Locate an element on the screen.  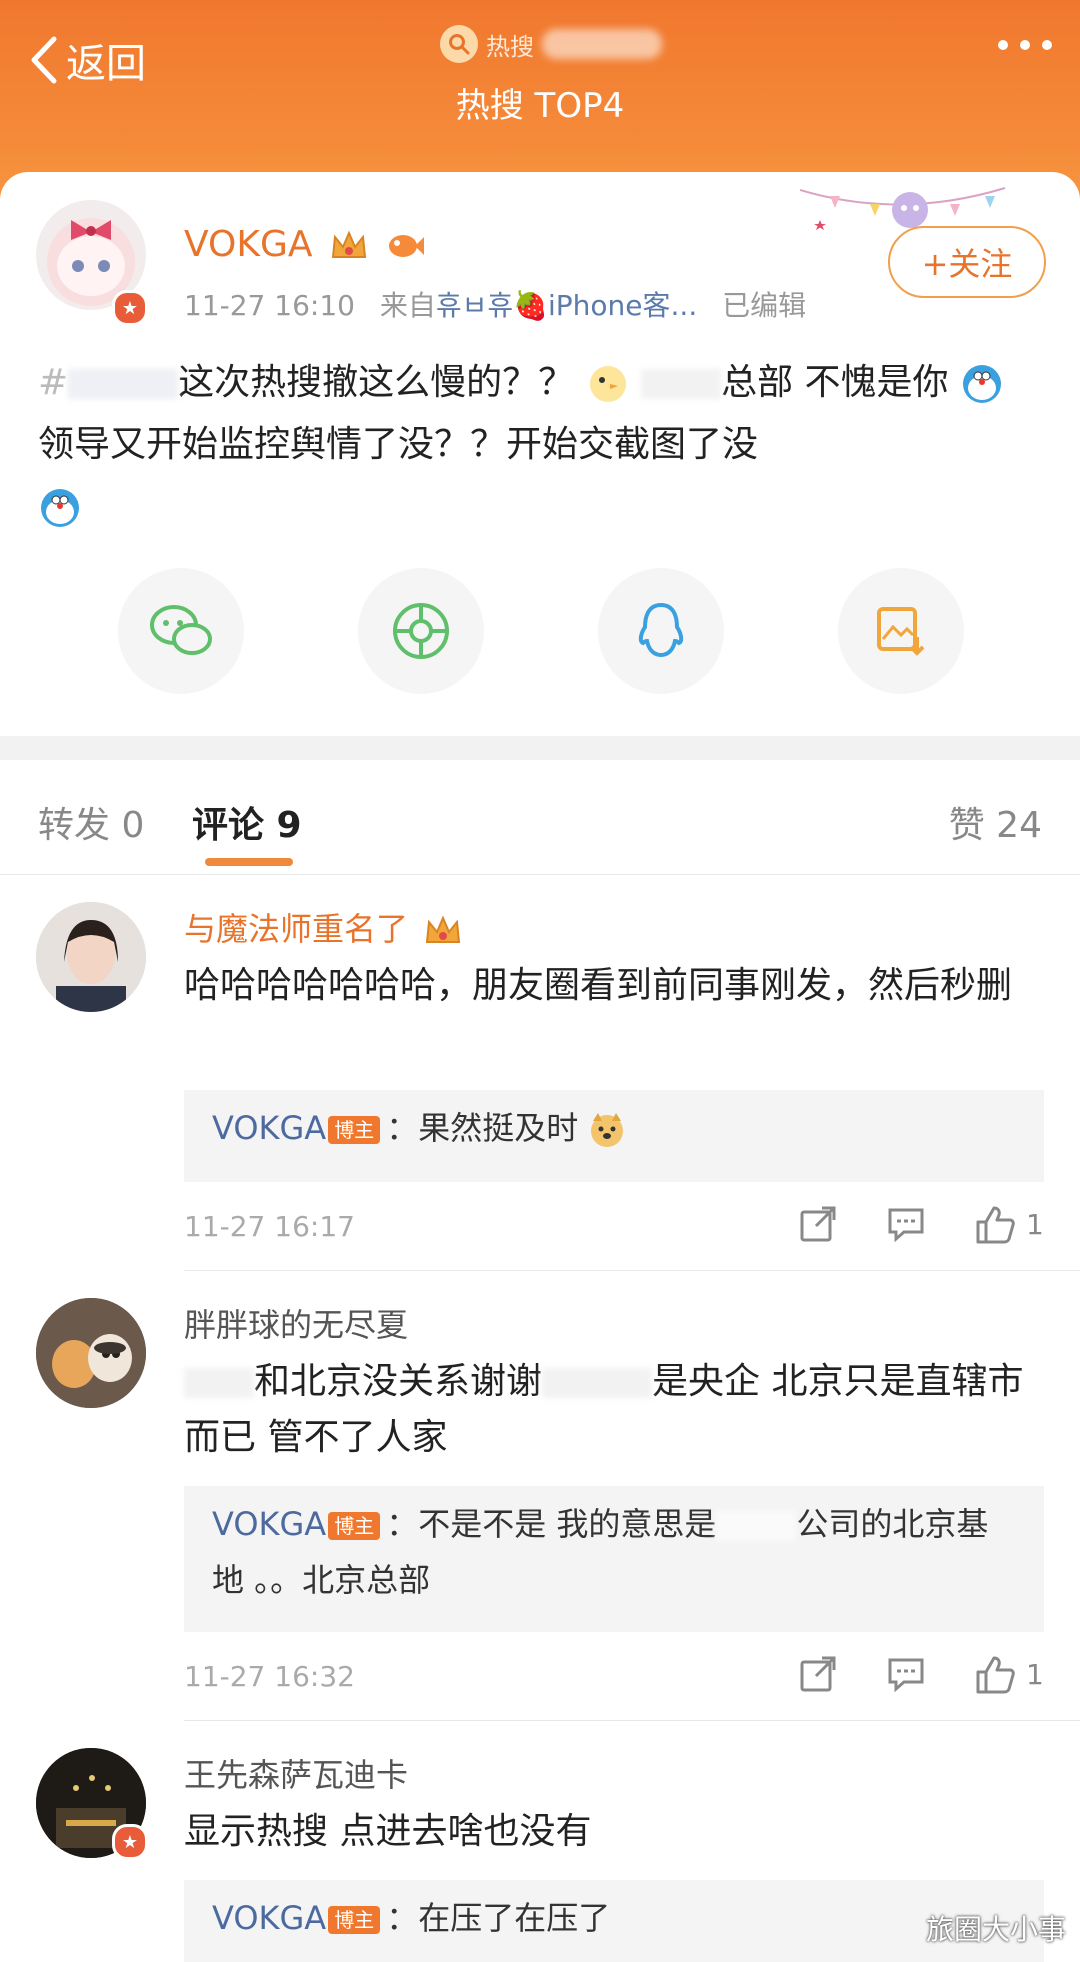
author-reply: VOKGA 博主 ：果然挺及时 is located at coordinates (614, 1136).